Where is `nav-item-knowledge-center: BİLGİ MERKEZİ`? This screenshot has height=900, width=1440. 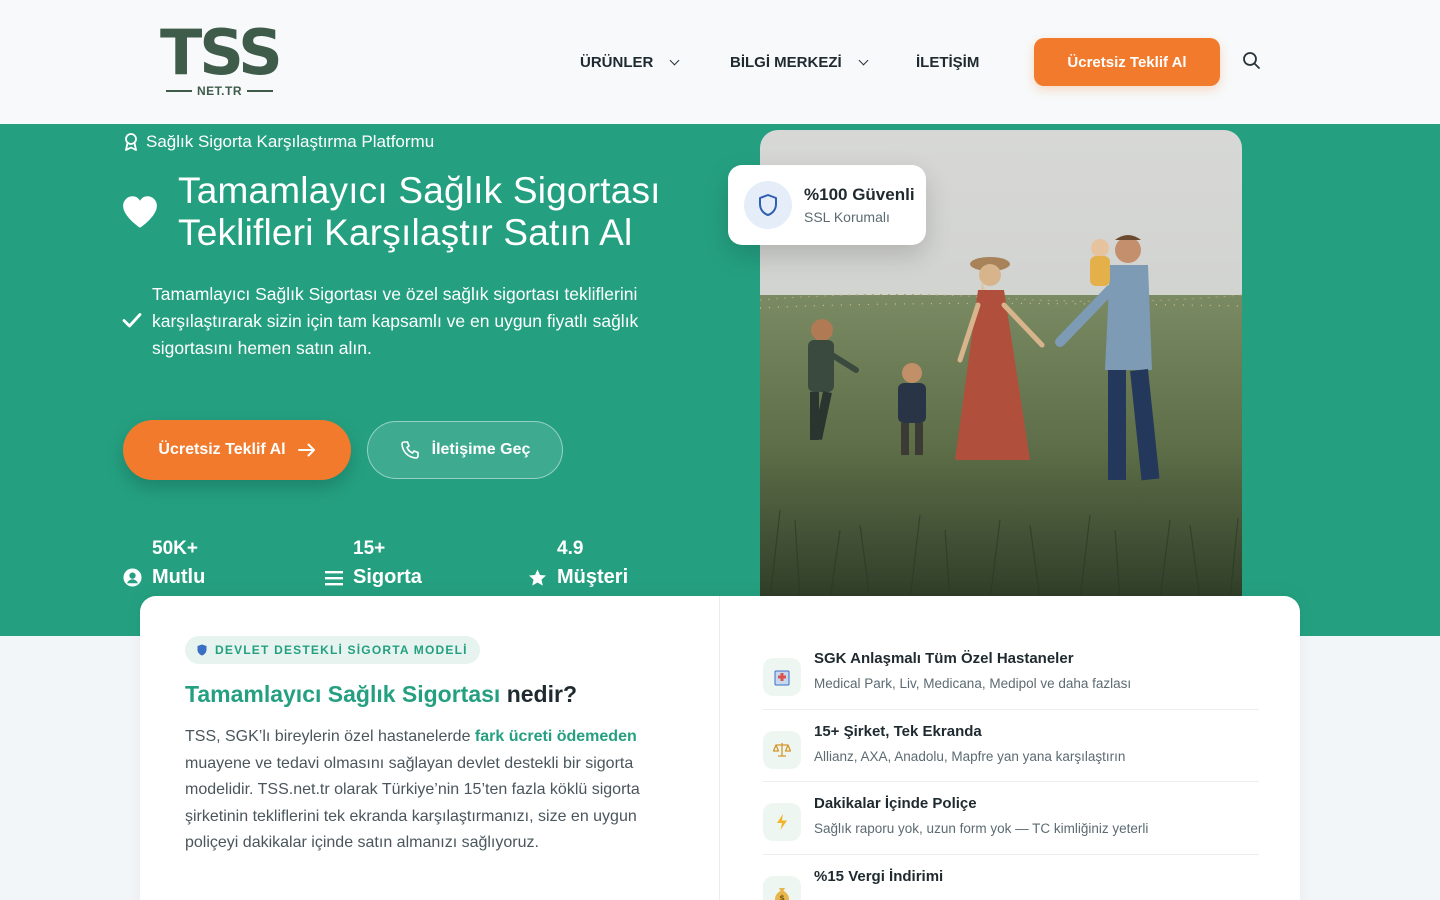 nav-item-knowledge-center: BİLGİ MERKEZİ is located at coordinates (799, 62).